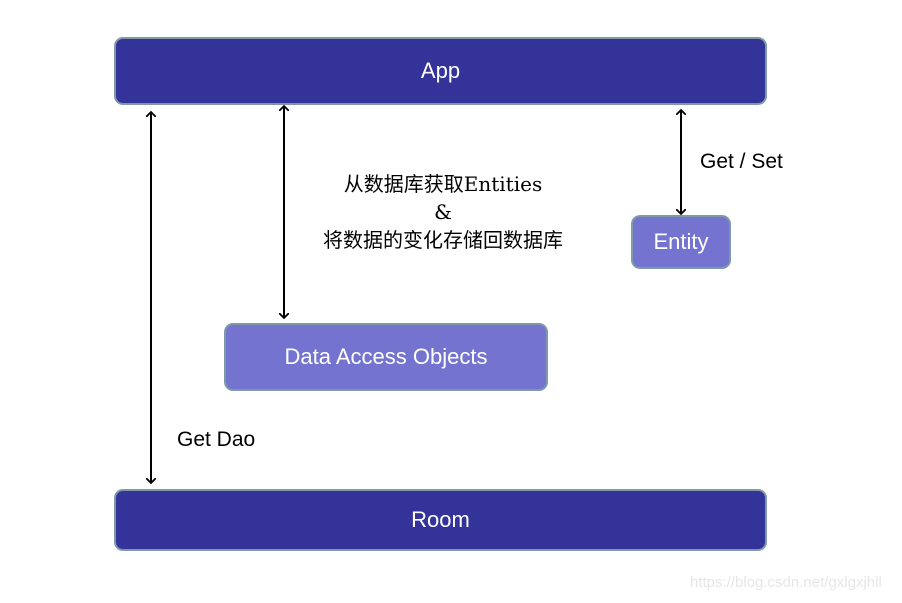 Image resolution: width=902 pixels, height=603 pixels. I want to click on watermark: https://blog.csdn.net/gxlgxjhll, so click(786, 582).